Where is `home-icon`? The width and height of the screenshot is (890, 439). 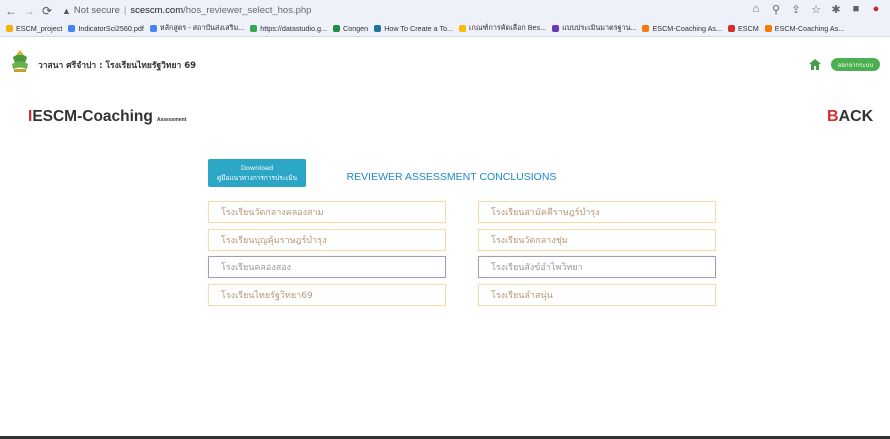
home-icon is located at coordinates (815, 64).